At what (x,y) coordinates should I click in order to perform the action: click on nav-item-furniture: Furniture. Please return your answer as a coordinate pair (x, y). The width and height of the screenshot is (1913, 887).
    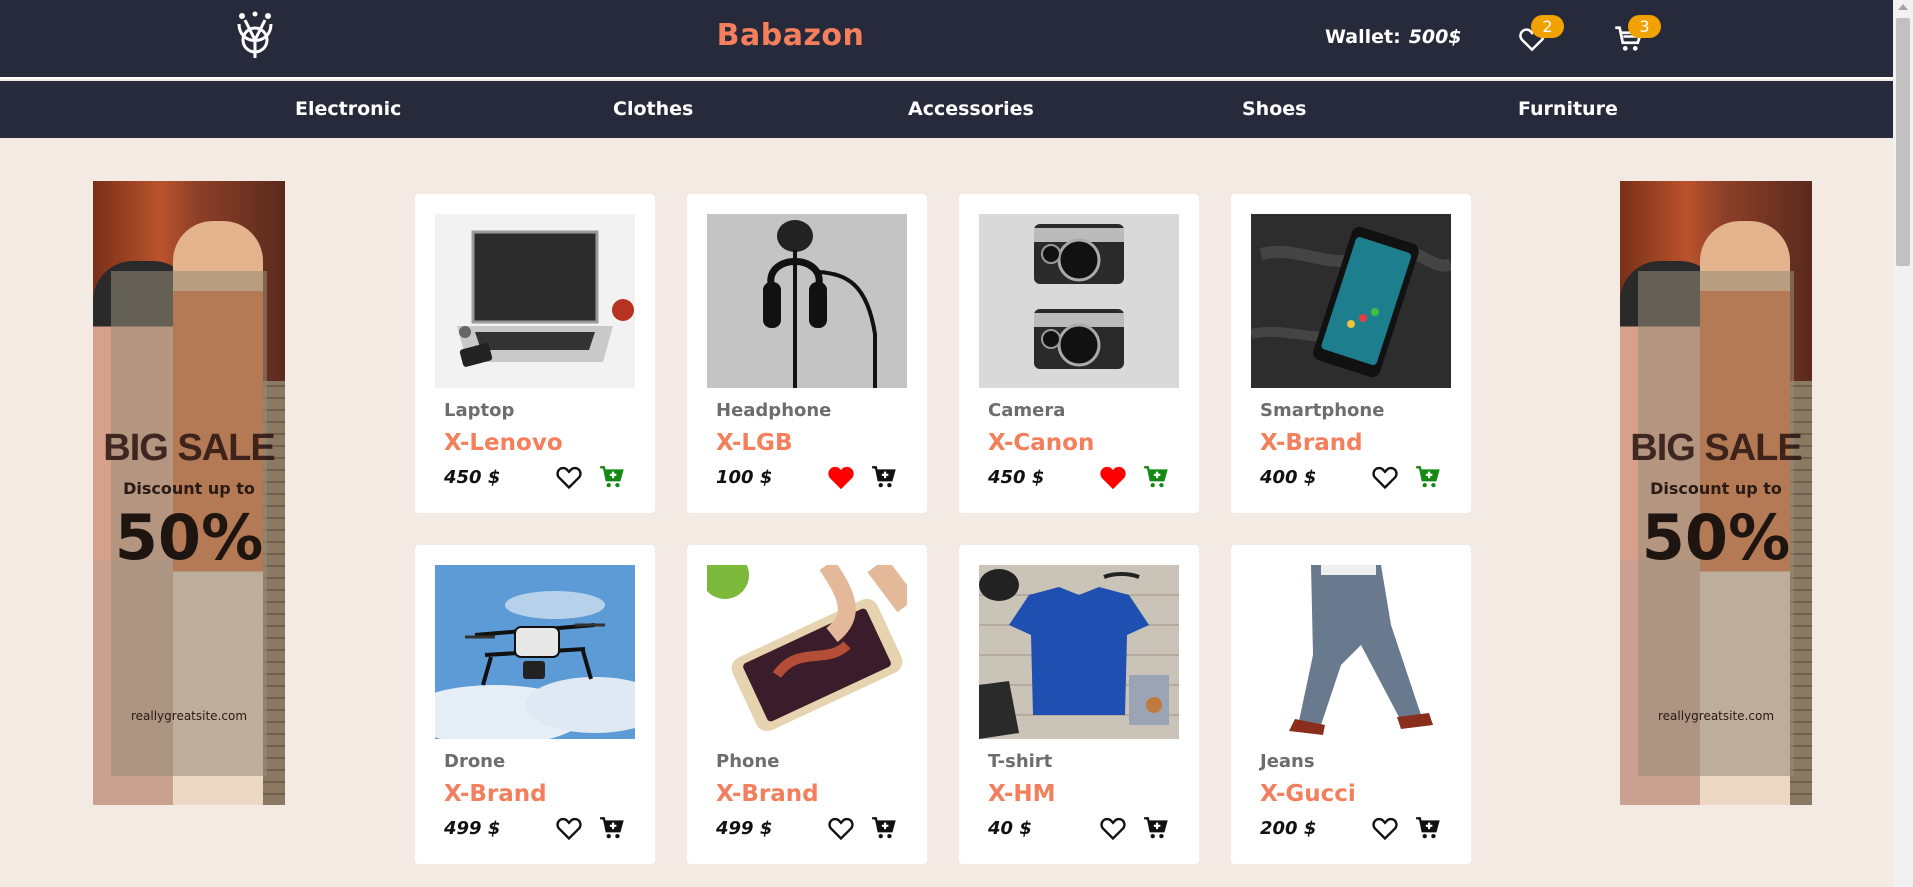
    Looking at the image, I should click on (1568, 109).